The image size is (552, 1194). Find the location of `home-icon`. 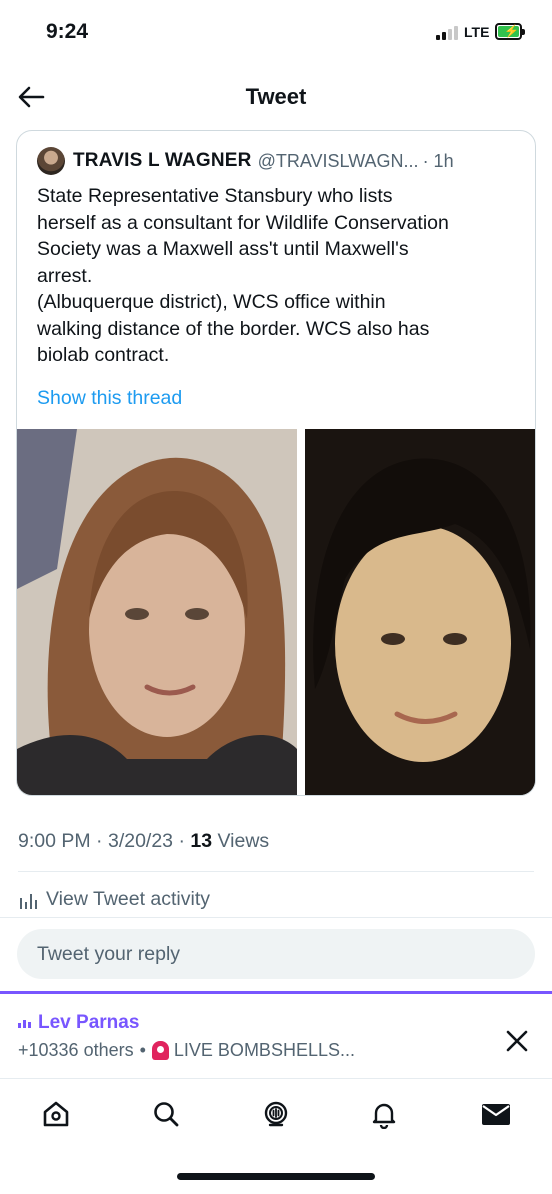

home-icon is located at coordinates (56, 1114).